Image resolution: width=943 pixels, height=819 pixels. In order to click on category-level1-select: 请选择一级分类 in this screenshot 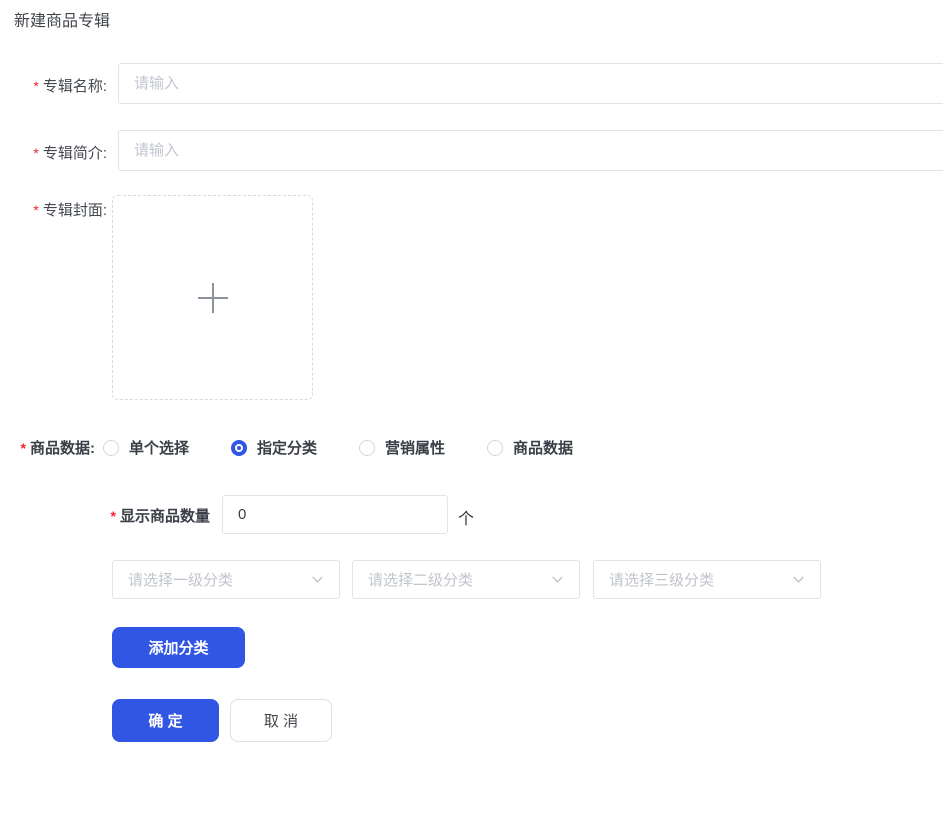, I will do `click(226, 579)`.